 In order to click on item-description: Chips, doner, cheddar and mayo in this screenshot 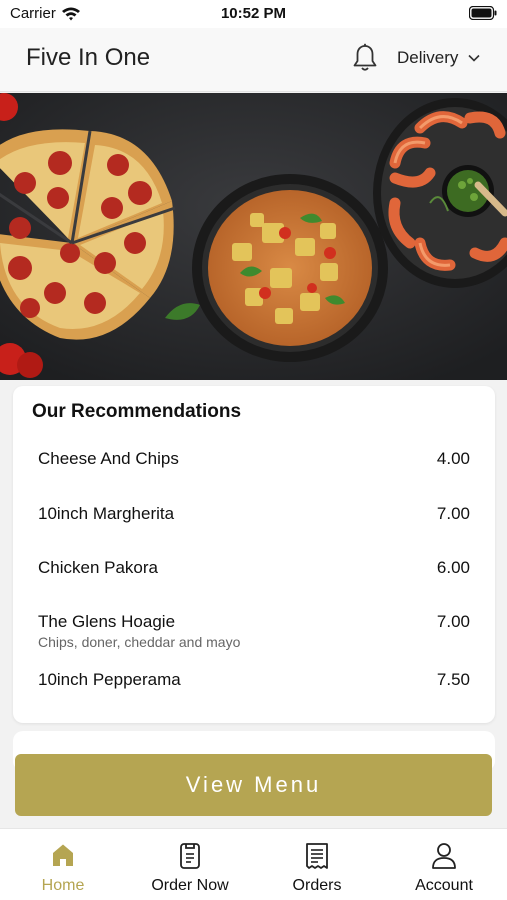, I will do `click(139, 642)`.